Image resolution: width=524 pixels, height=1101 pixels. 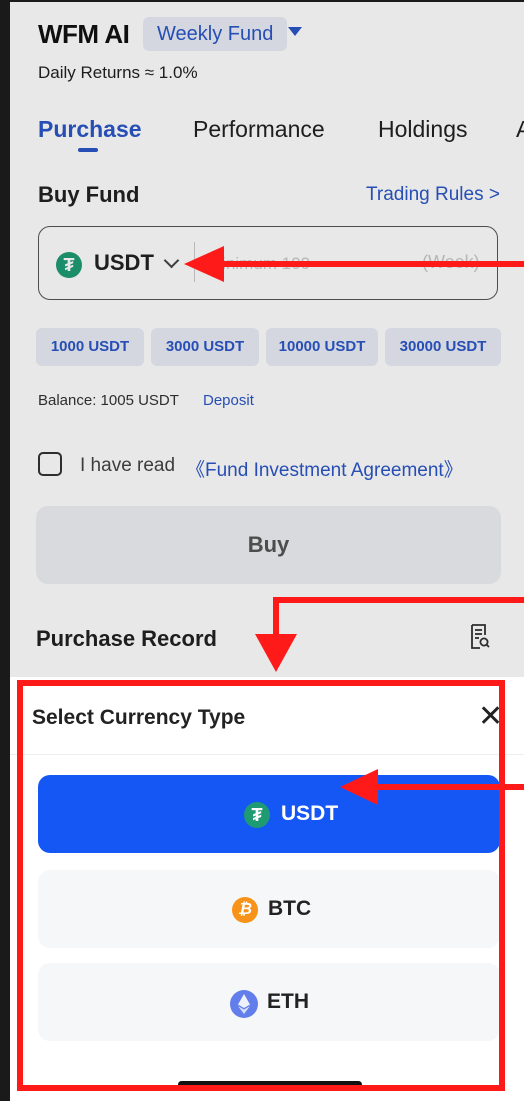 I want to click on frame-border-left, so click(x=5, y=550).